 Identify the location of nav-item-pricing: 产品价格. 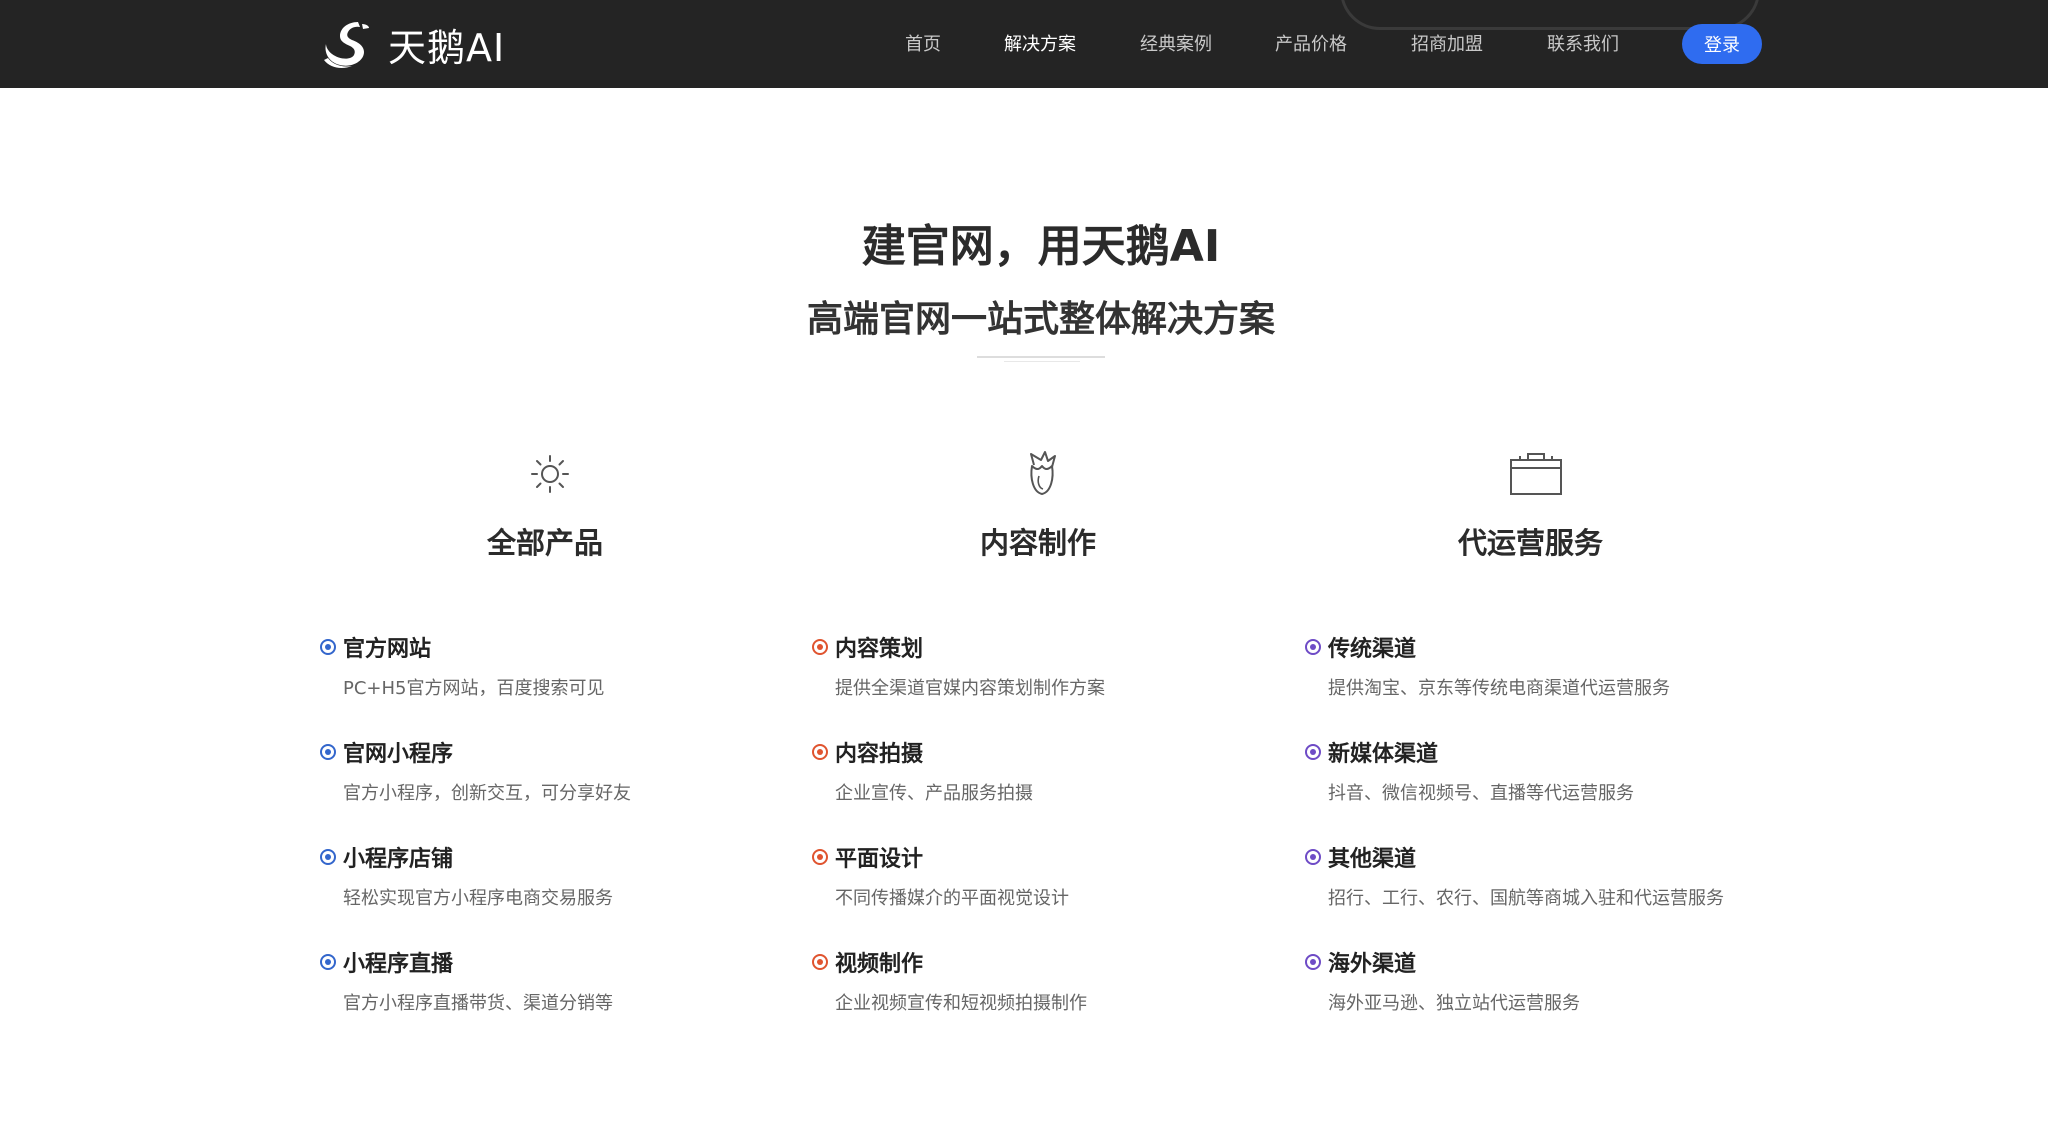
(1311, 43).